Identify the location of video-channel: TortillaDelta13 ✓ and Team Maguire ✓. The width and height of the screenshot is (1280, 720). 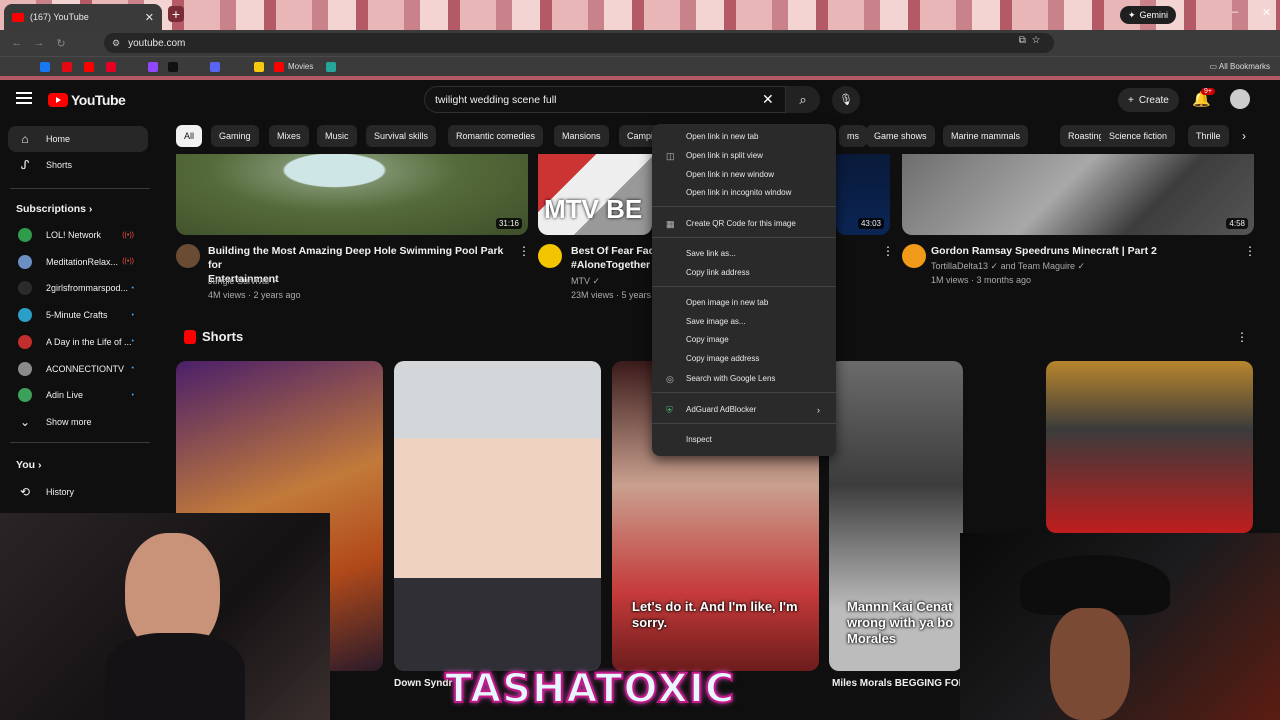
(1008, 266).